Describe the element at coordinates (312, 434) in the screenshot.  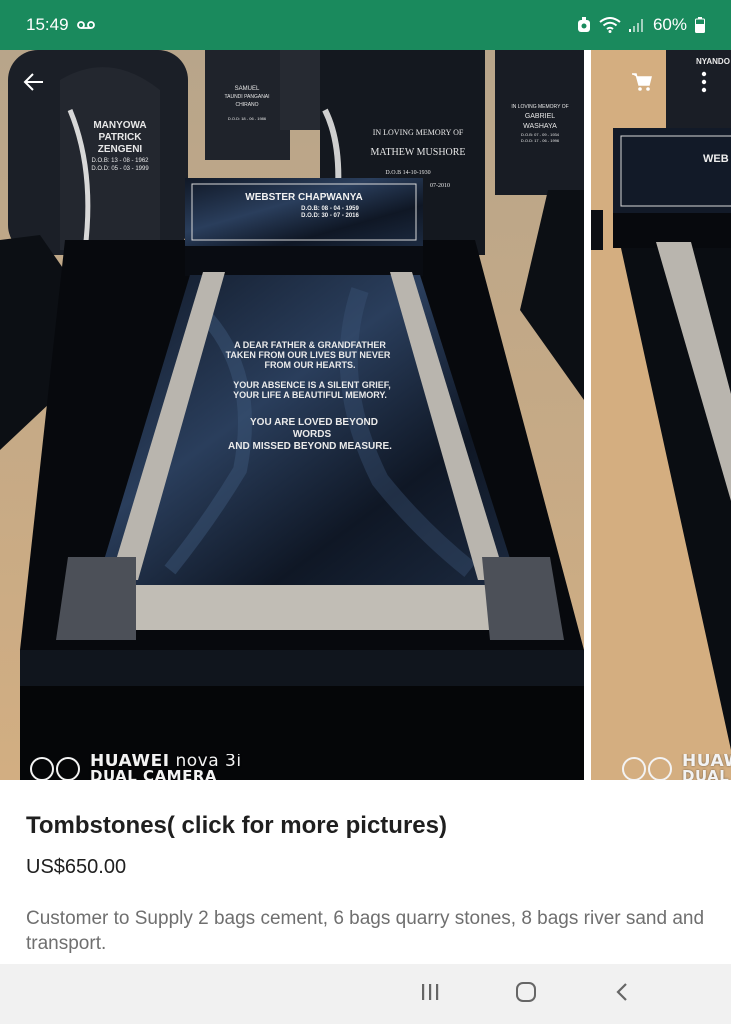
I see `epitaph-line: WORDS` at that location.